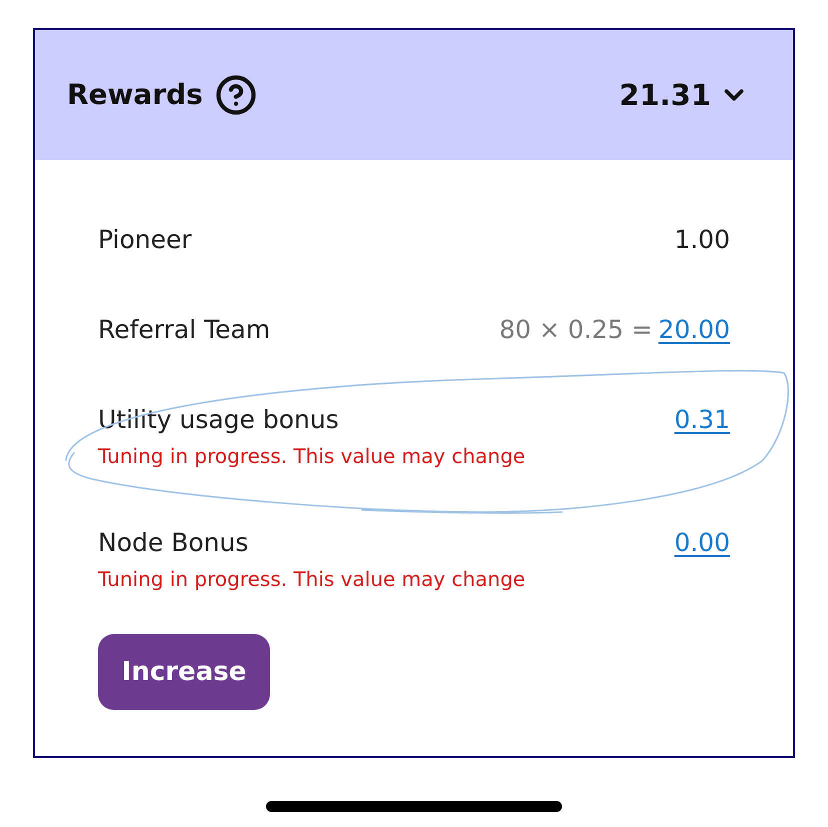 This screenshot has width=828, height=827. I want to click on increase-button: Increase, so click(184, 672).